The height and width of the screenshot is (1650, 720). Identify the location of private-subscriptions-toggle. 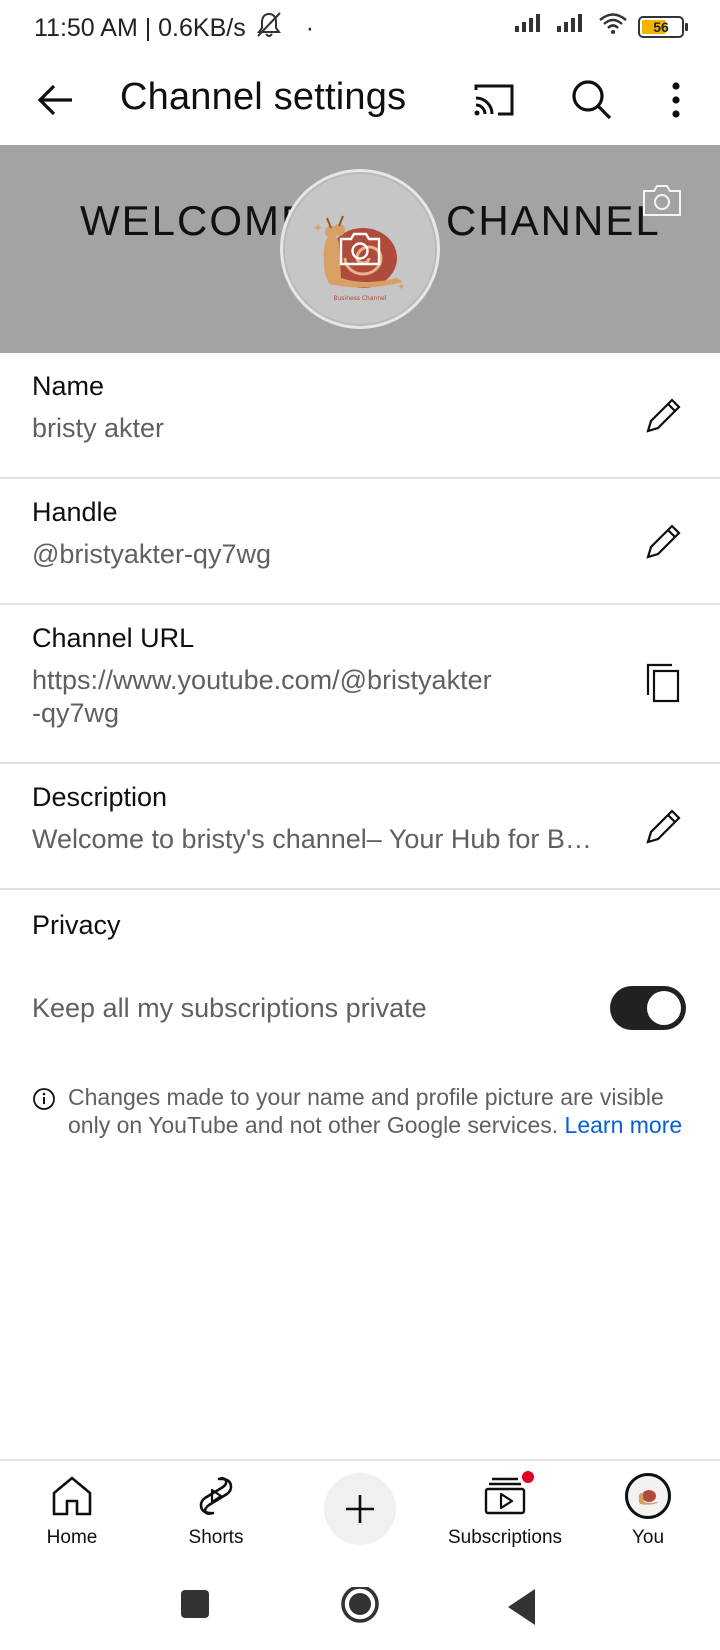
(648, 1008).